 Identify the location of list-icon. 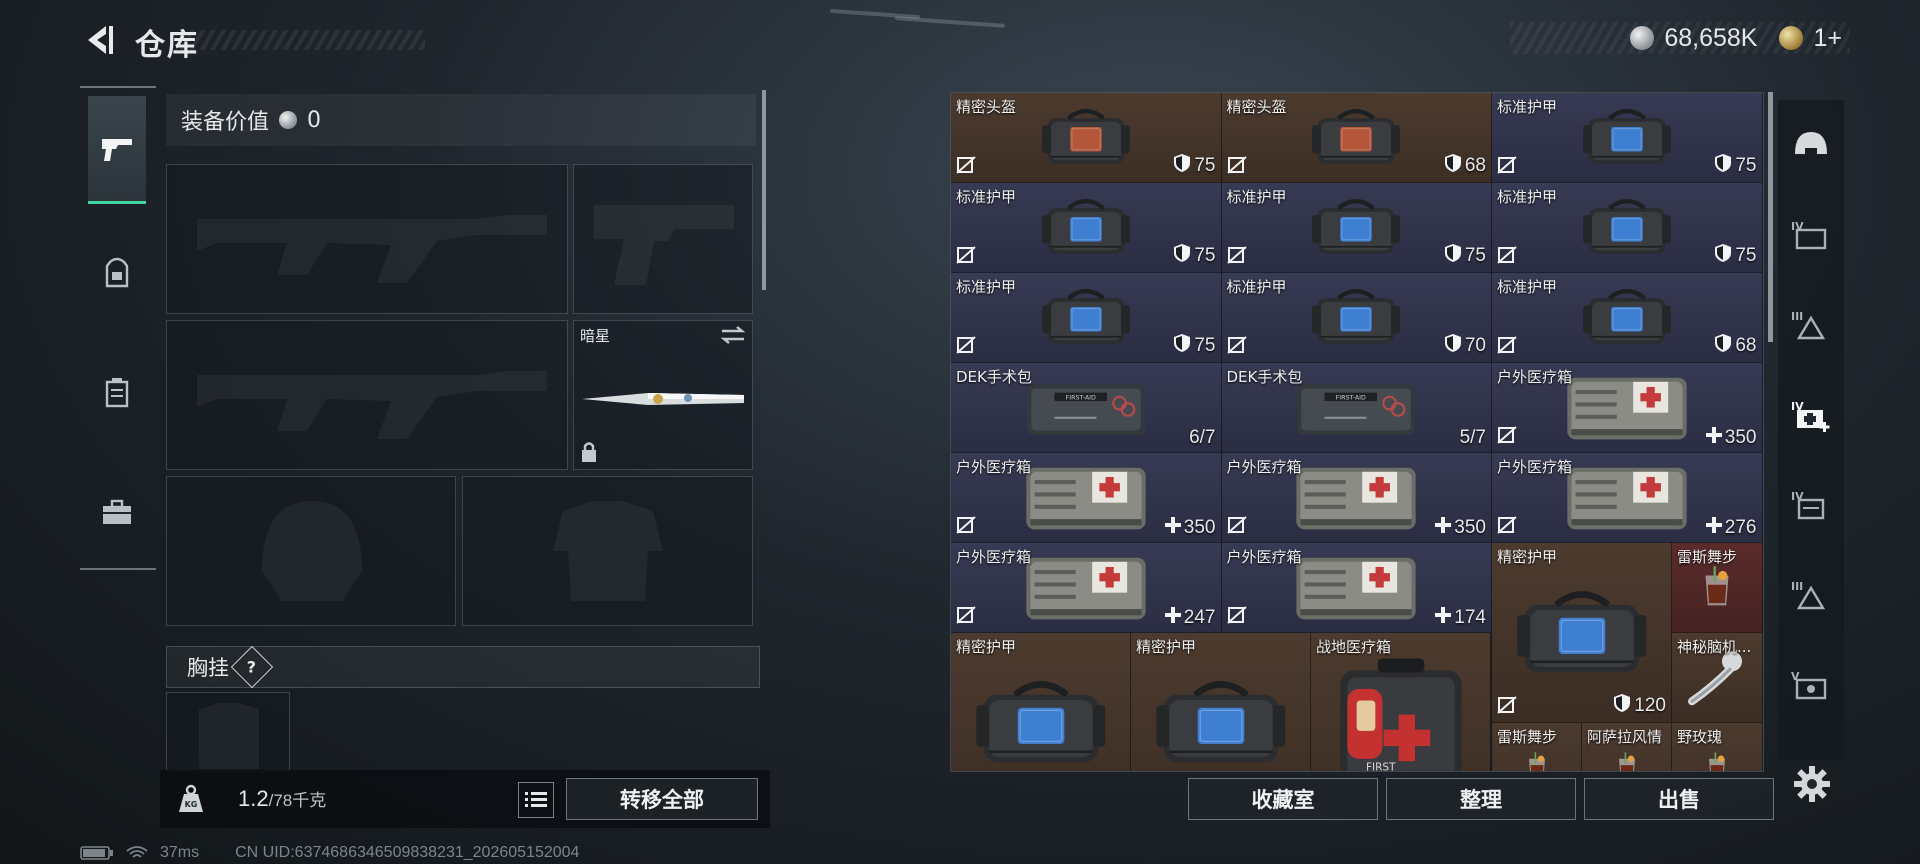
(536, 799).